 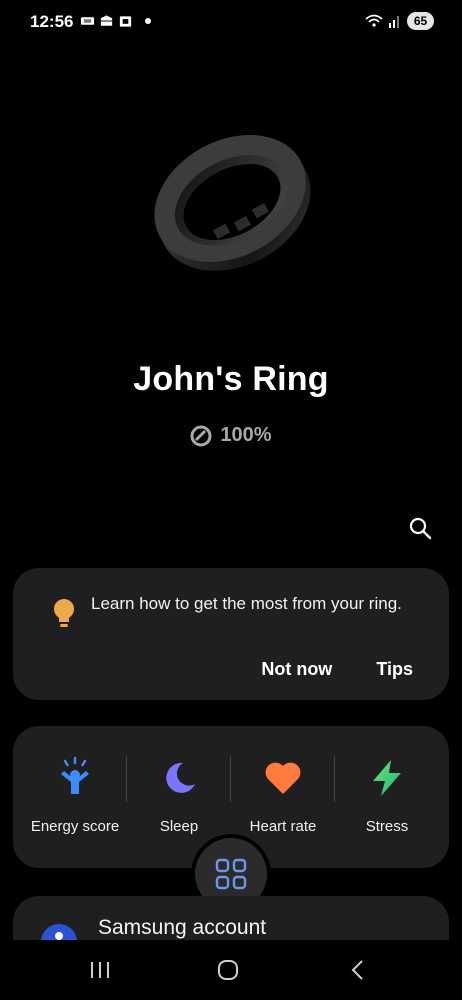 What do you see at coordinates (182, 927) in the screenshot?
I see `samsung-account-label: Samsung account` at bounding box center [182, 927].